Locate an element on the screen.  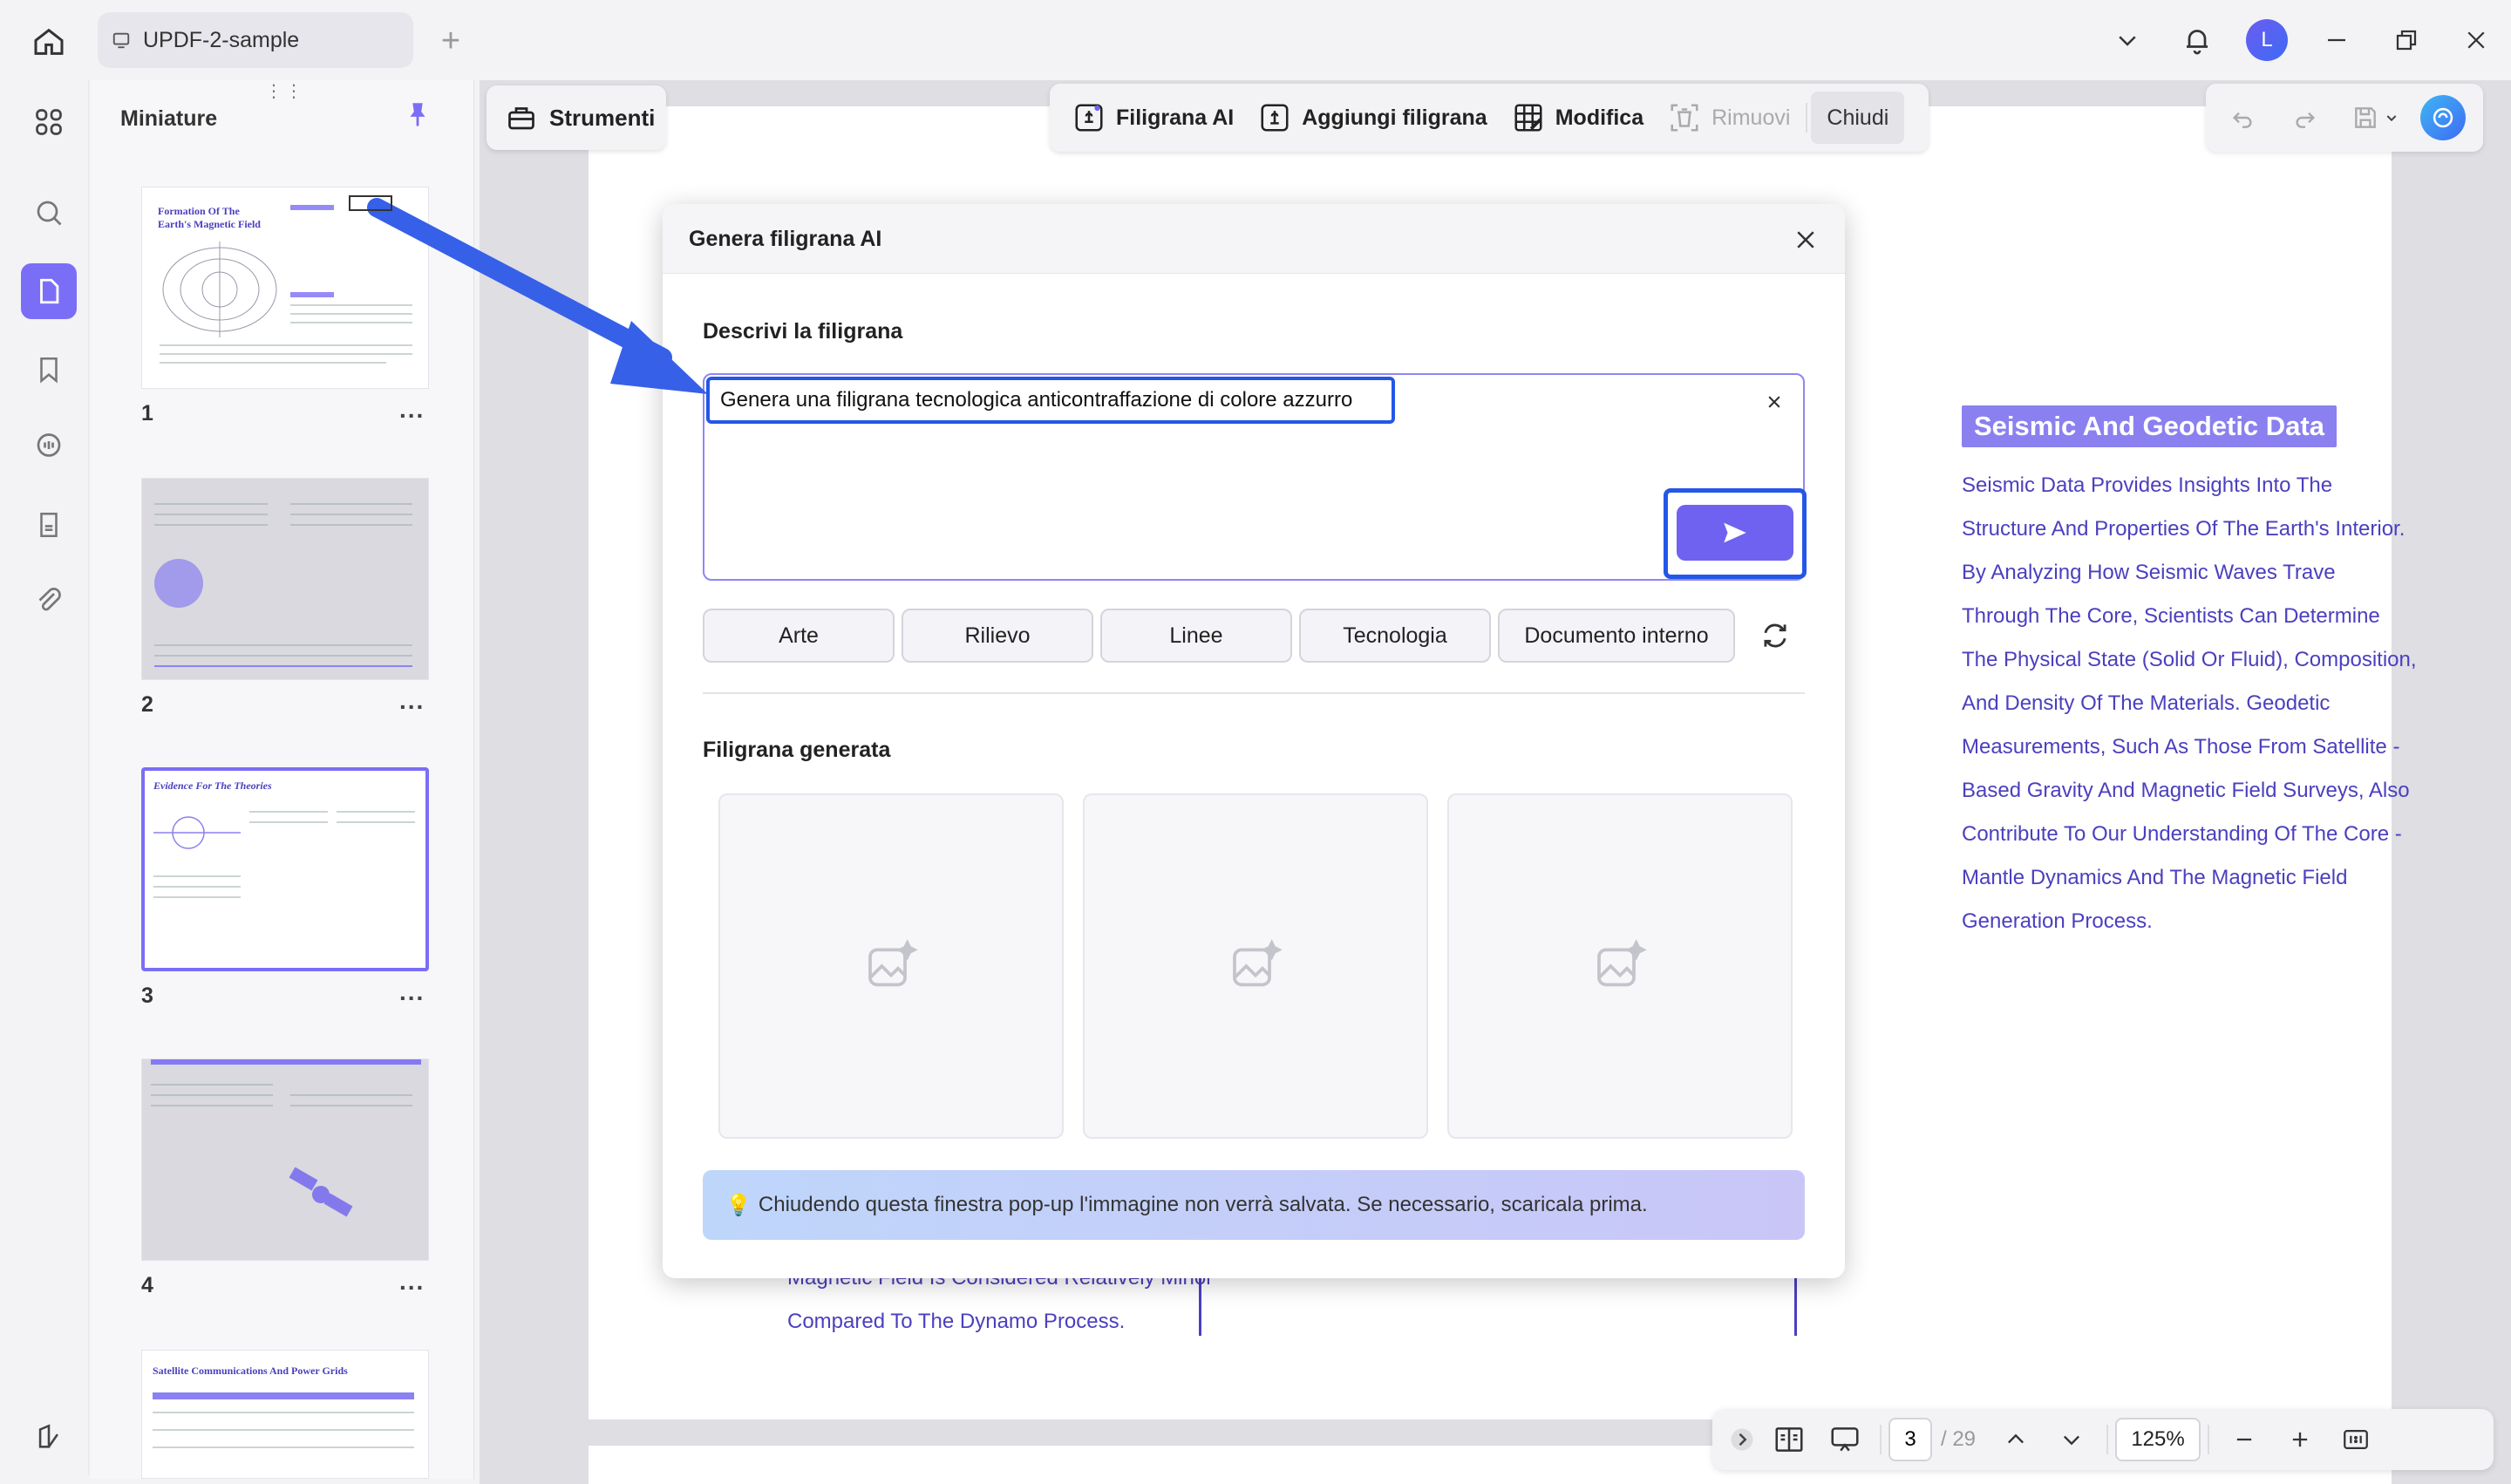
tools-button: Strumenti is located at coordinates (576, 117).